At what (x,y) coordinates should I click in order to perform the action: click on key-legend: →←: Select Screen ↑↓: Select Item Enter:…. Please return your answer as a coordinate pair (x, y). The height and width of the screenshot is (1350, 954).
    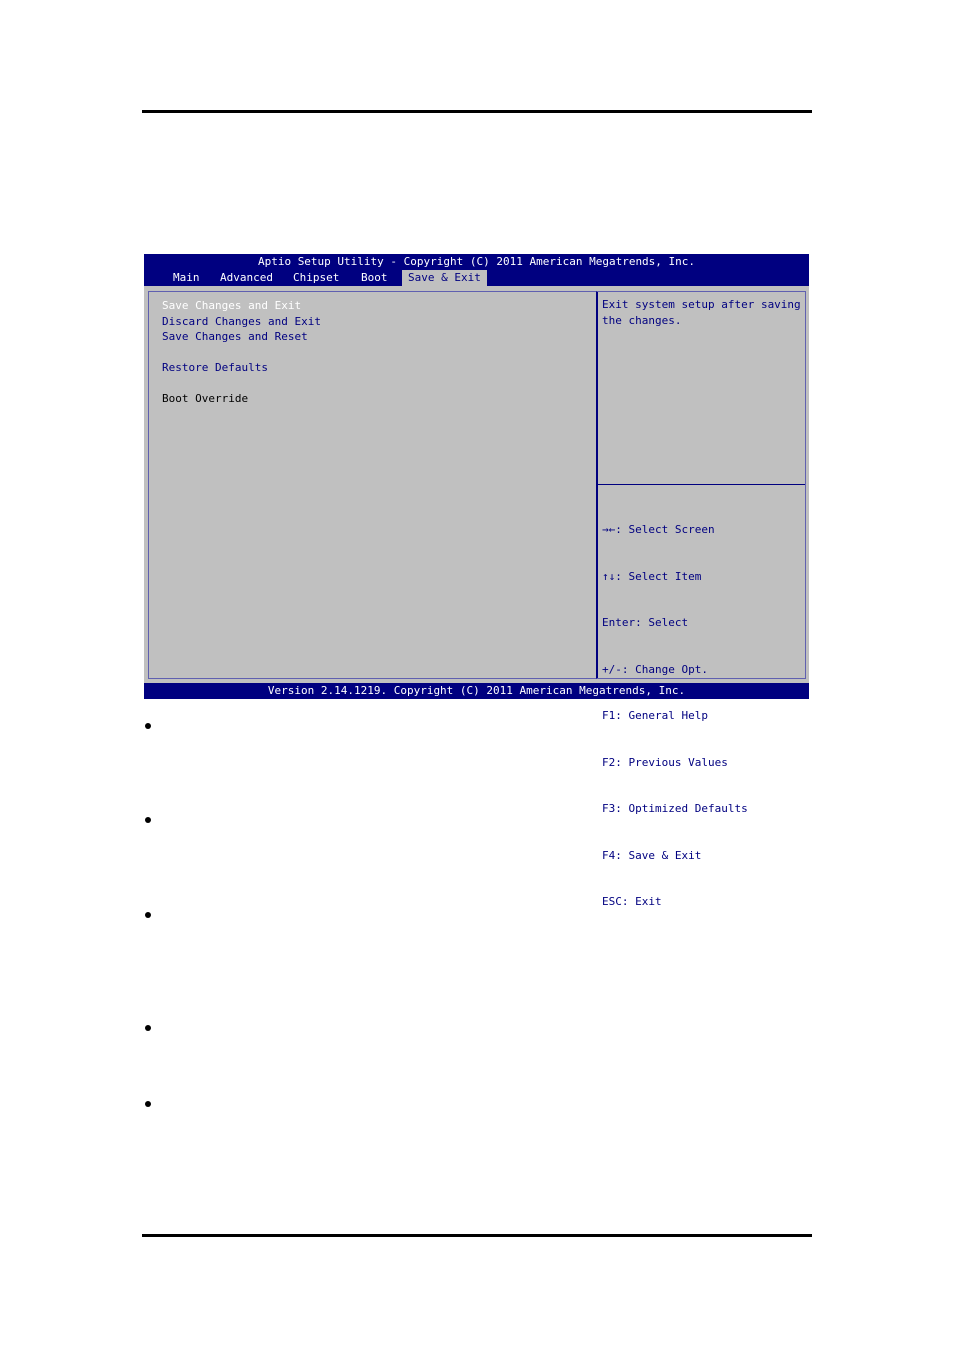
    Looking at the image, I should click on (675, 716).